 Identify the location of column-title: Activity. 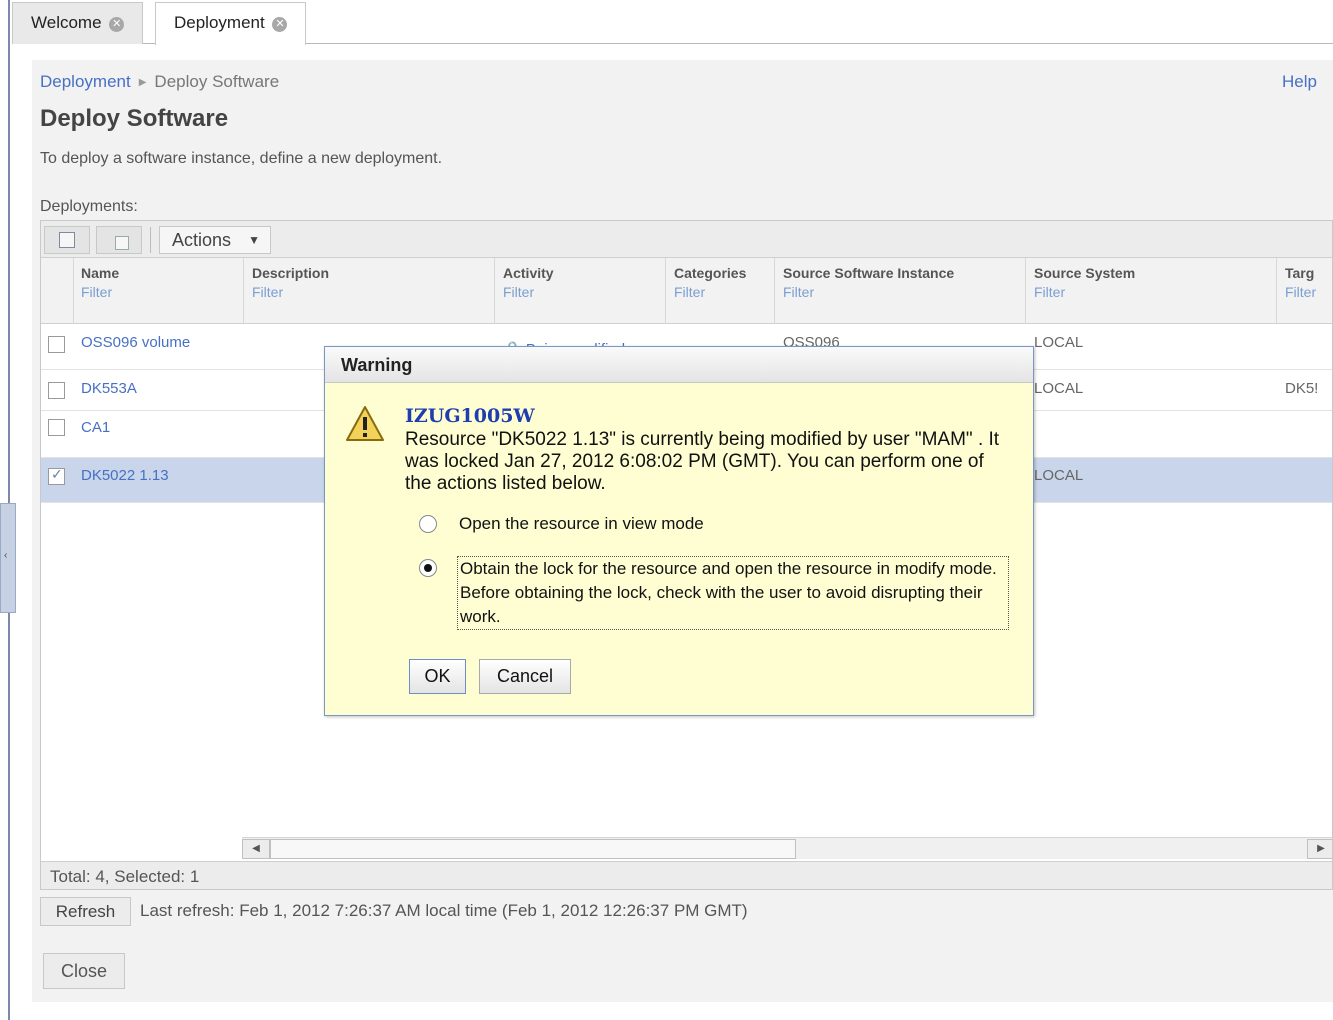
(528, 273).